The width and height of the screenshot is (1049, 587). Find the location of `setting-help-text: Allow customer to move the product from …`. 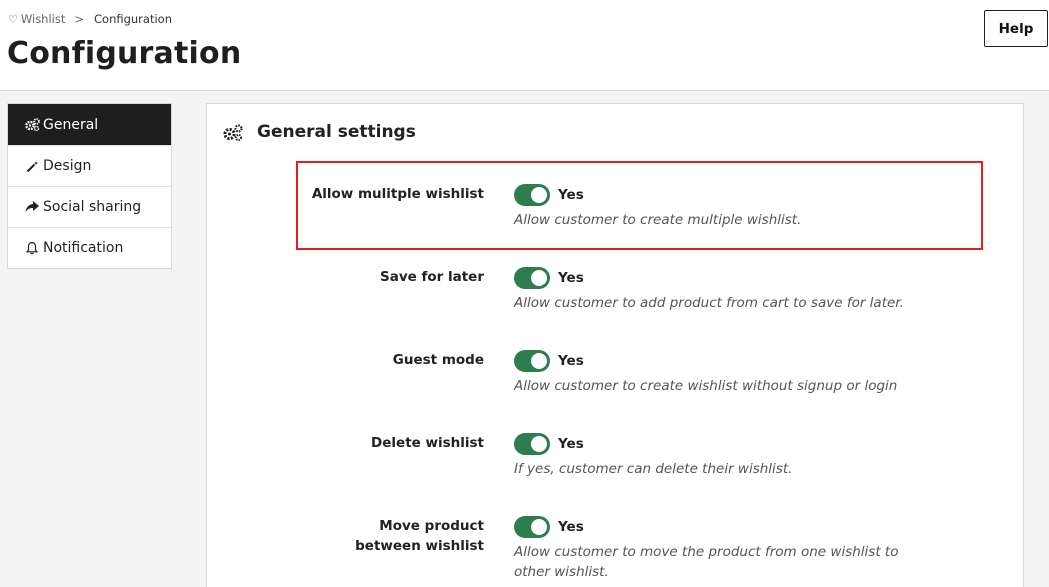

setting-help-text: Allow customer to move the product from … is located at coordinates (706, 562).